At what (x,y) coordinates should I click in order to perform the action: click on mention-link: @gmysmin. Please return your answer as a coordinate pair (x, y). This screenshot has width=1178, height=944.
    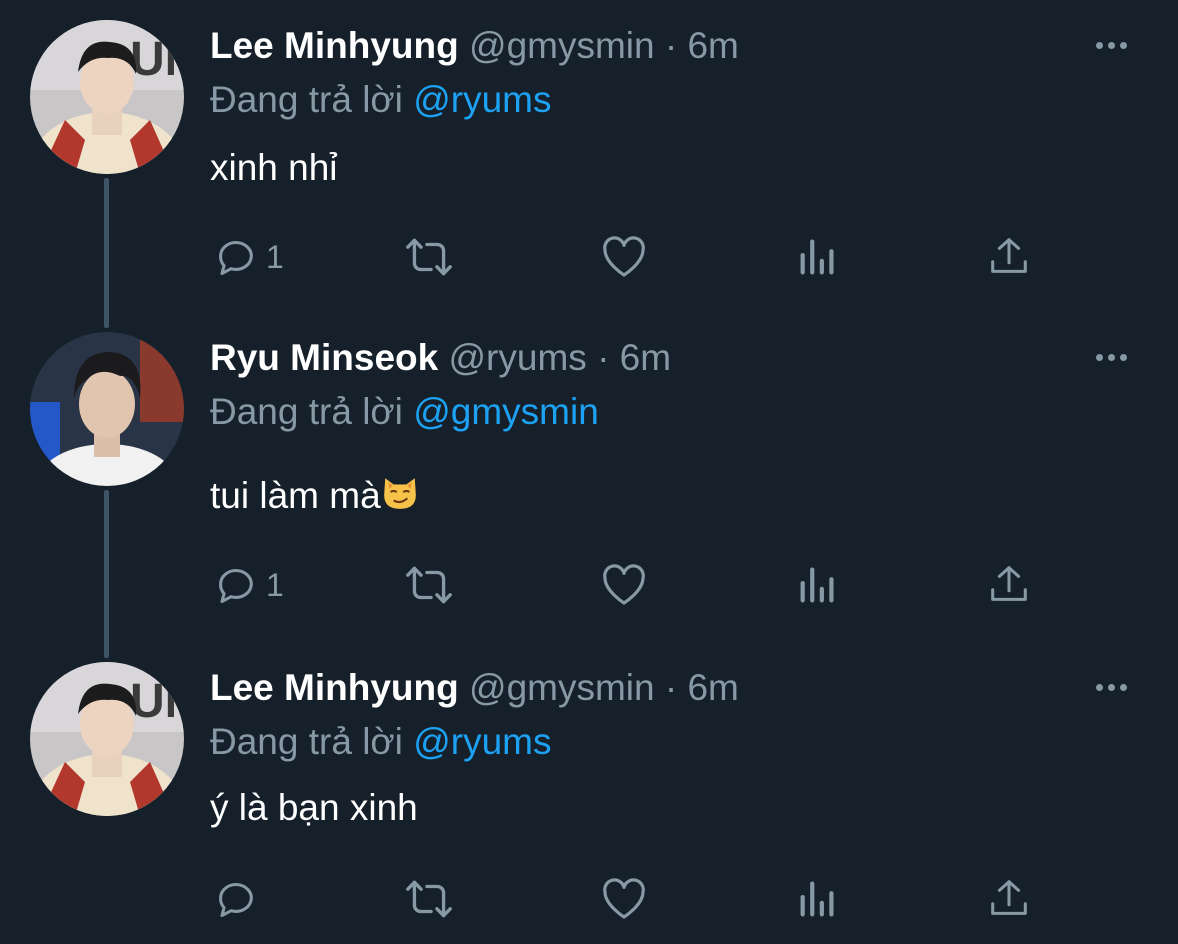
    Looking at the image, I should click on (506, 411).